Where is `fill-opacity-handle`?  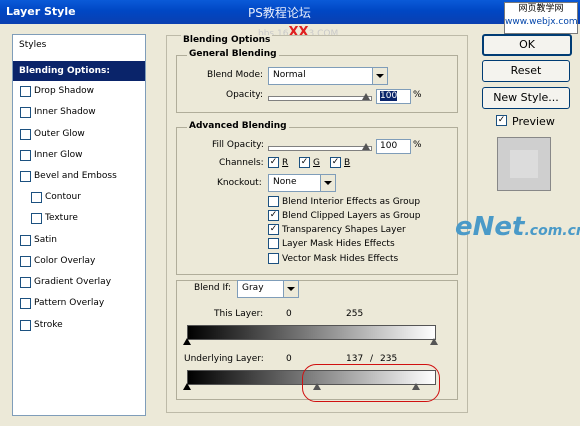 fill-opacity-handle is located at coordinates (366, 146).